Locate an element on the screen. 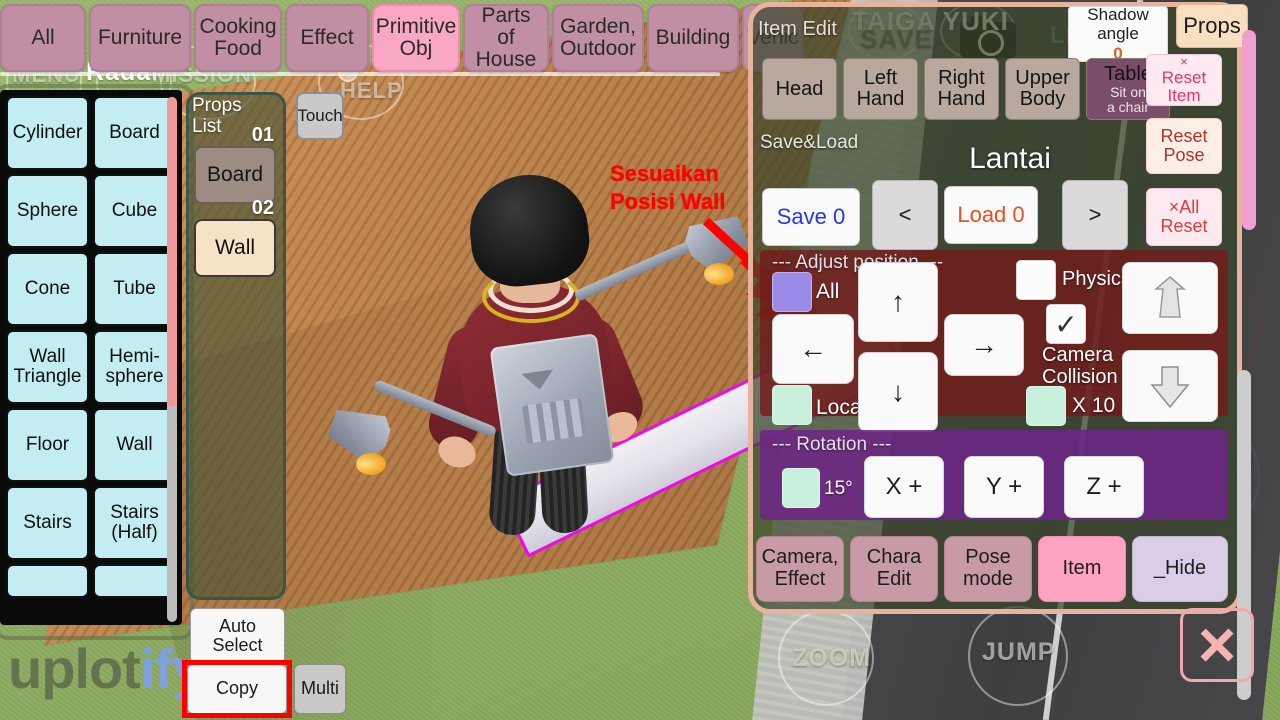 The width and height of the screenshot is (1280, 720). primitive-label: Sphere is located at coordinates (47, 211).